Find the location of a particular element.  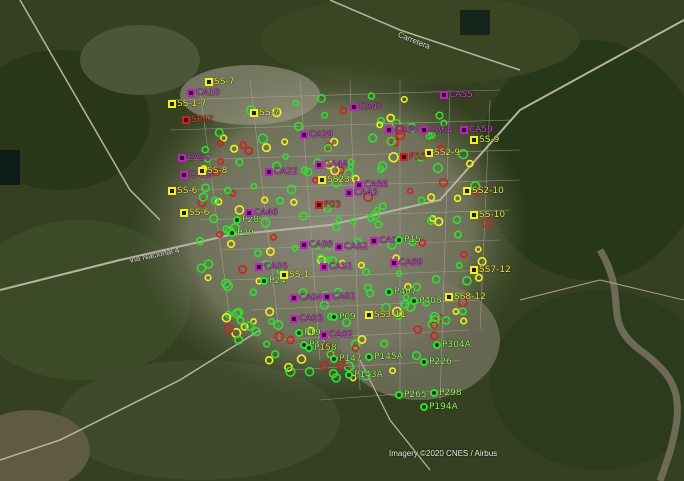

marker-label: P03 is located at coordinates (332, 205).